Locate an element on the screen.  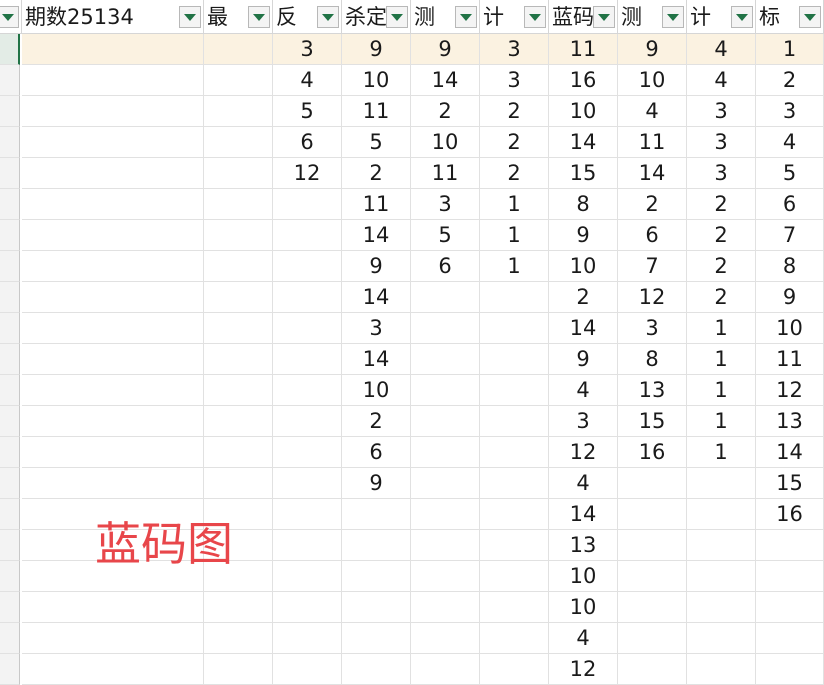
cell-k: 1 is located at coordinates (790, 49).